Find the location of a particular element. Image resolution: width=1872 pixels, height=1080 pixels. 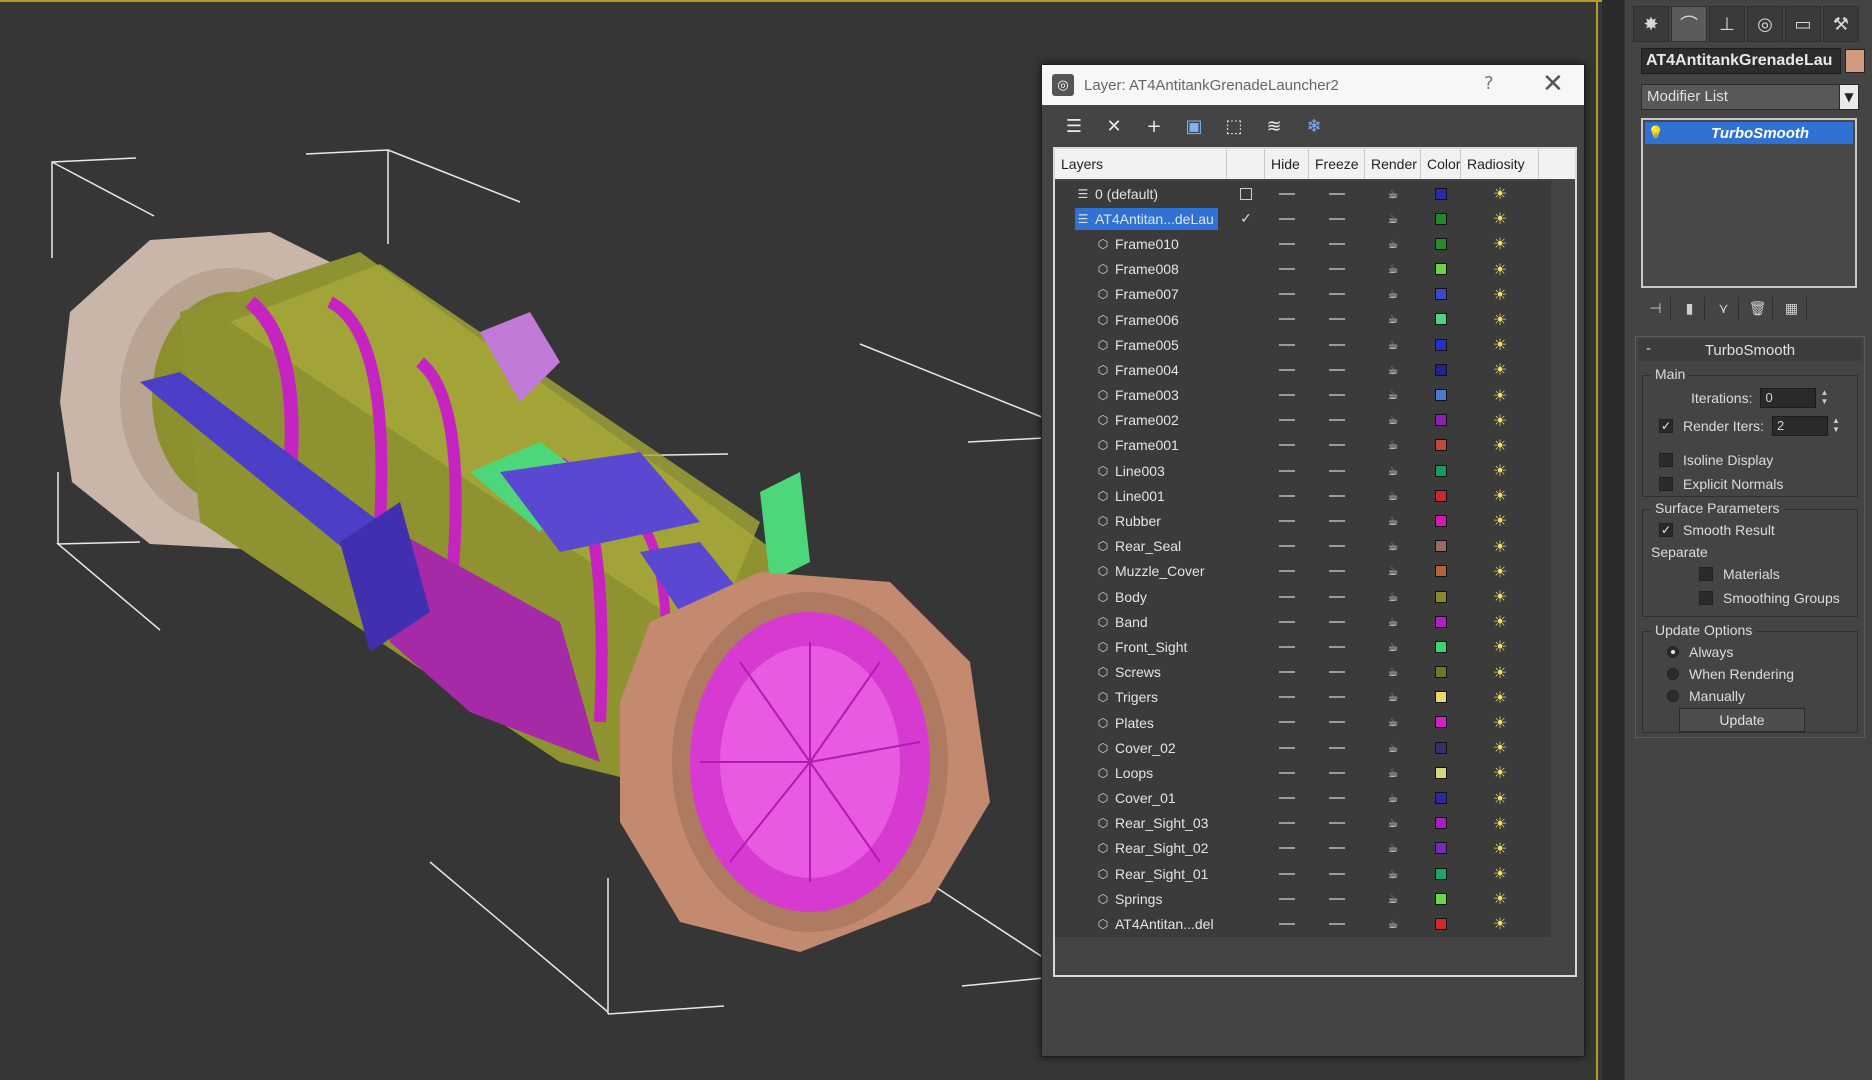

when-rendering-radio is located at coordinates (1673, 674).